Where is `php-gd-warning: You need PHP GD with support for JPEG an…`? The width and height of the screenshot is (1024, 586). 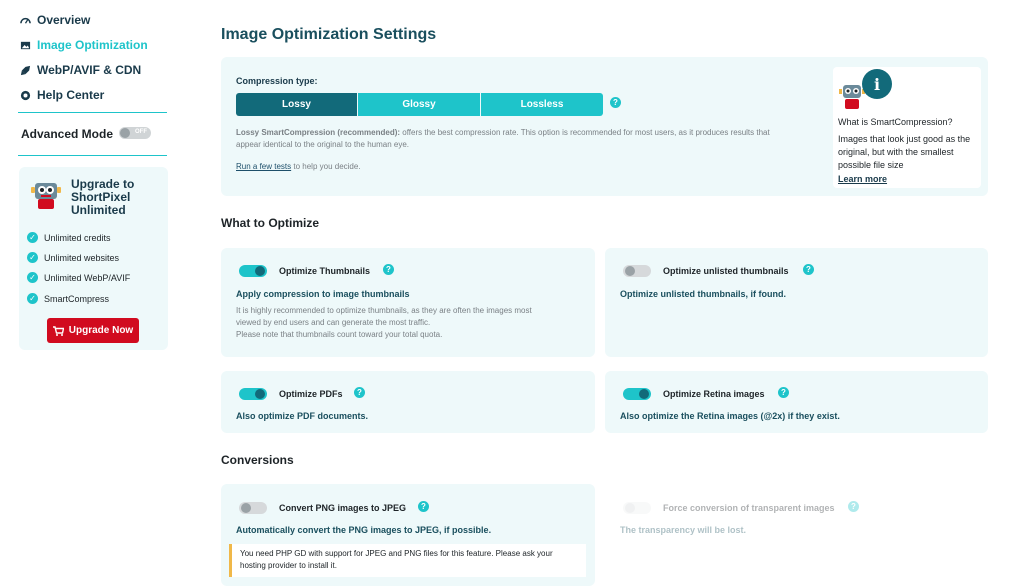
php-gd-warning: You need PHP GD with support for JPEG an… is located at coordinates (407, 560).